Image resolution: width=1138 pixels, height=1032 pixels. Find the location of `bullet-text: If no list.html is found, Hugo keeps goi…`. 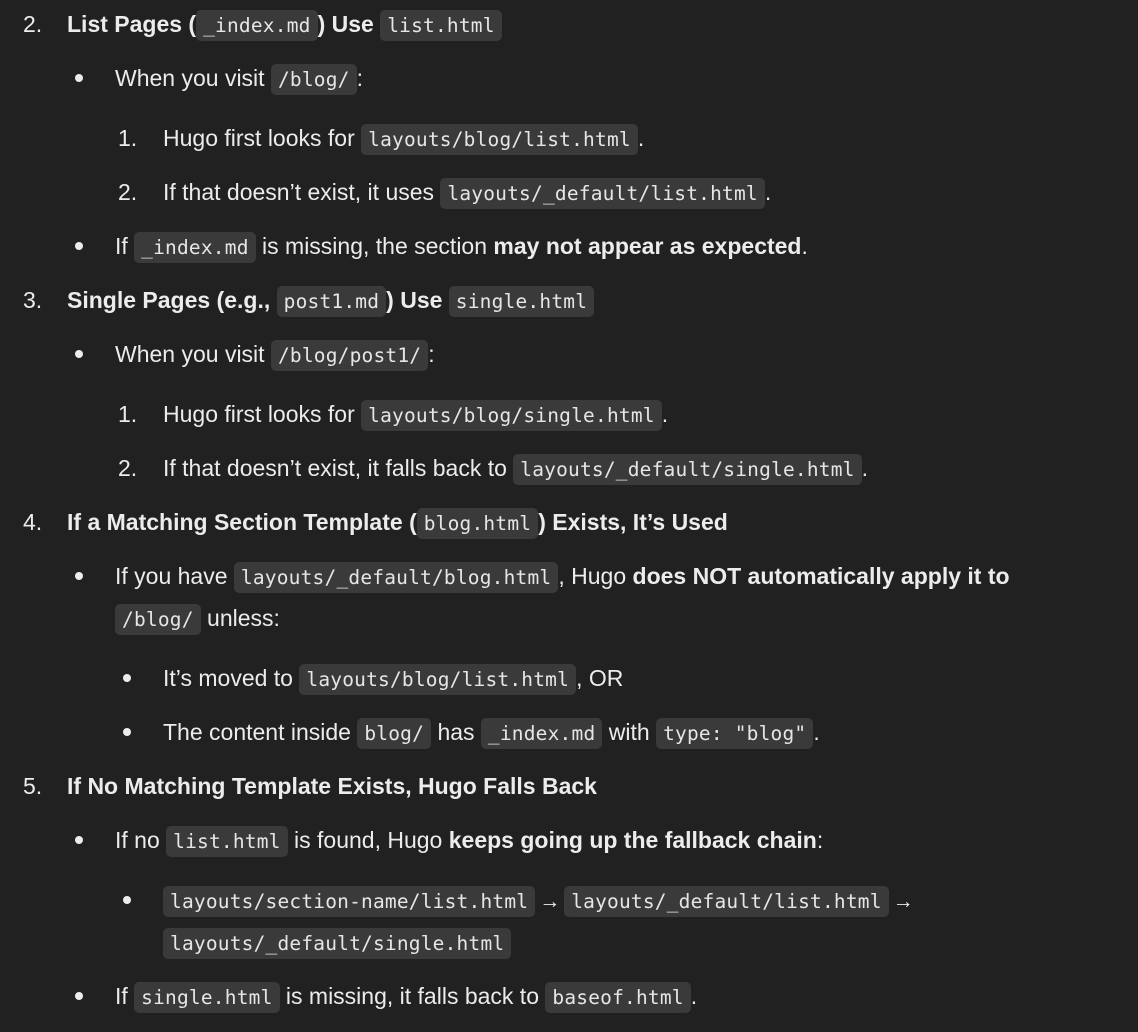

bullet-text: If no list.html is found, Hugo keeps goi… is located at coordinates (469, 841).